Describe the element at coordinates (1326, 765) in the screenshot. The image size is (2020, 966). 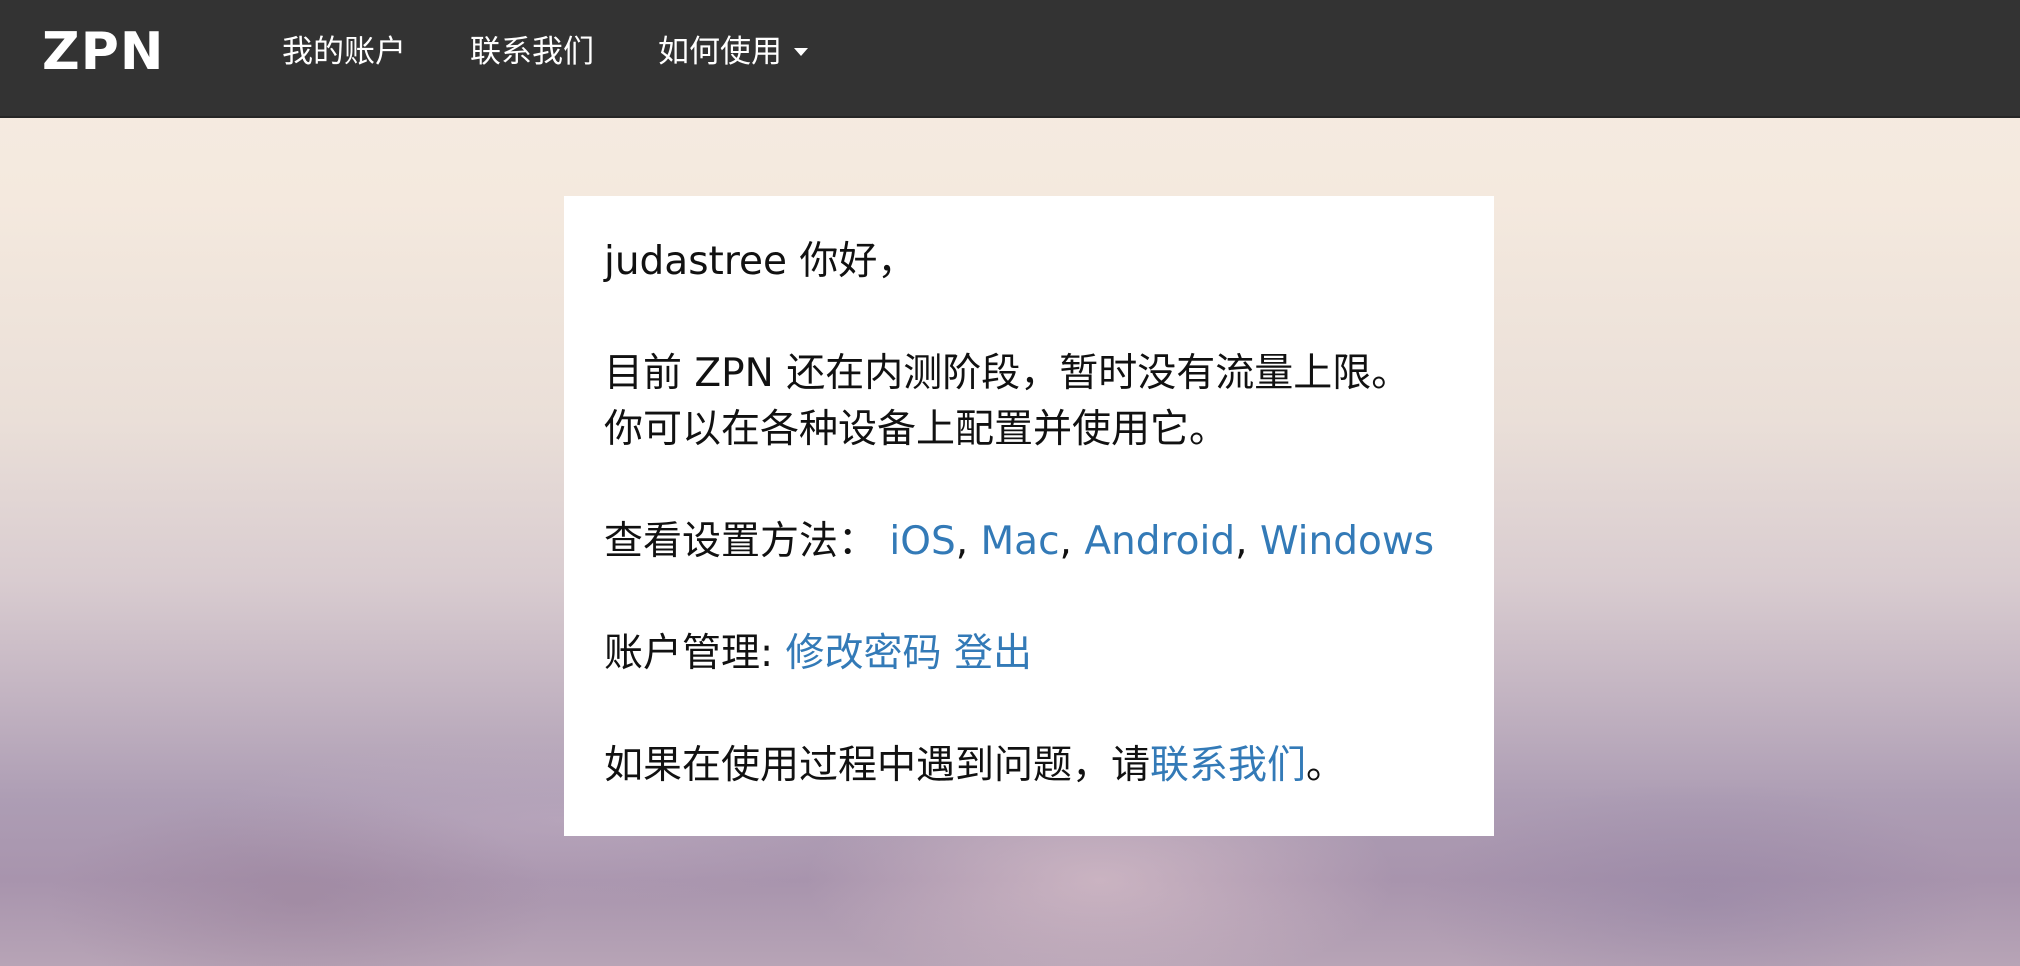
I see `help-suffix: 。` at that location.